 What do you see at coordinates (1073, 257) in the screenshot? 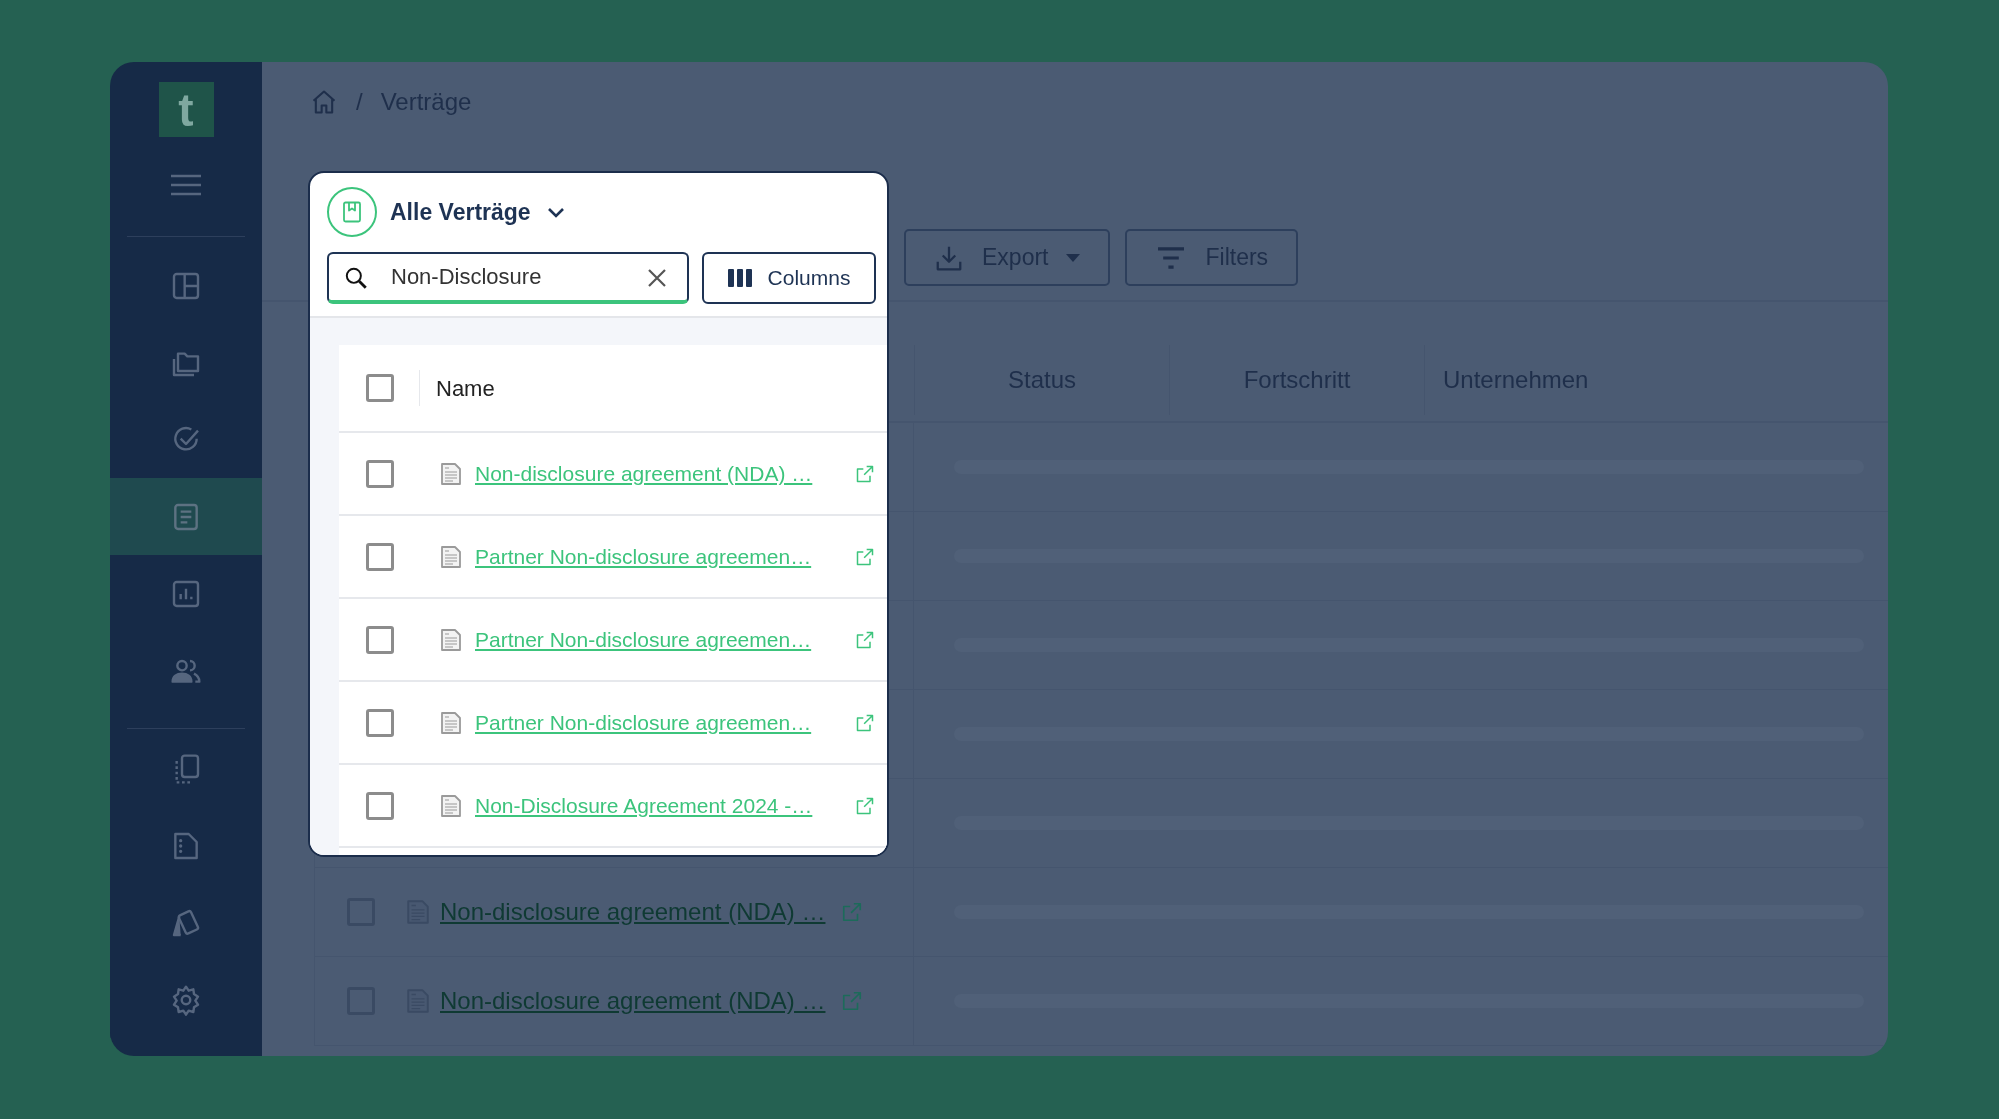
I see `caret-icon` at bounding box center [1073, 257].